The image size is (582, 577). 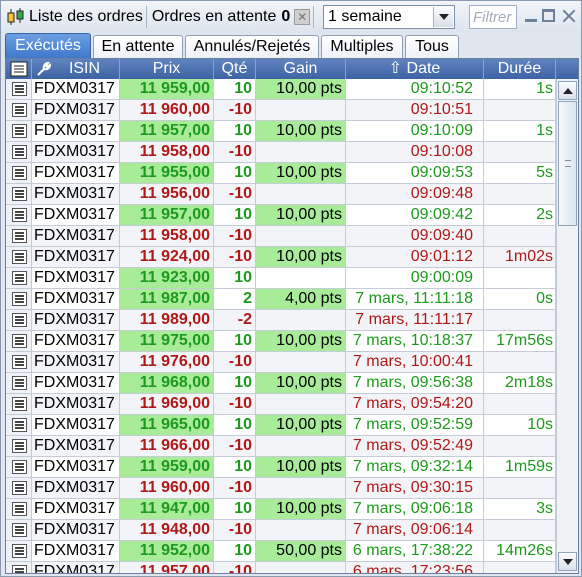 I want to click on tab-annules-rejetes: Annulés/Rejetés, so click(x=252, y=46).